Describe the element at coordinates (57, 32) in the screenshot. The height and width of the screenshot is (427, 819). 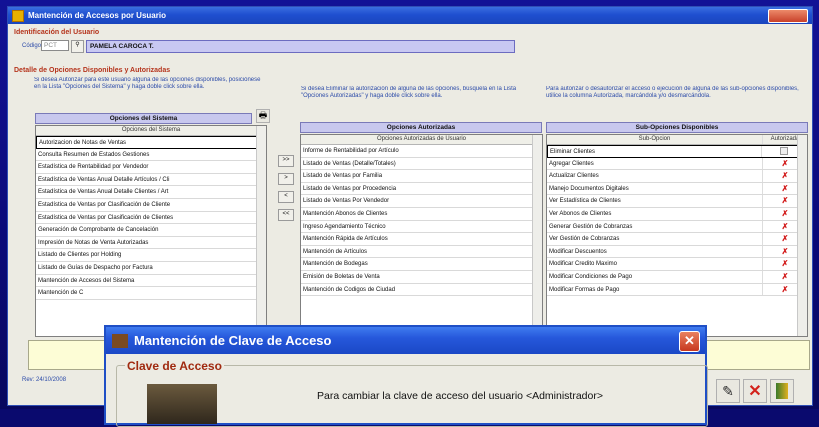
I see `user-section-title: Identificación del Usuario` at that location.